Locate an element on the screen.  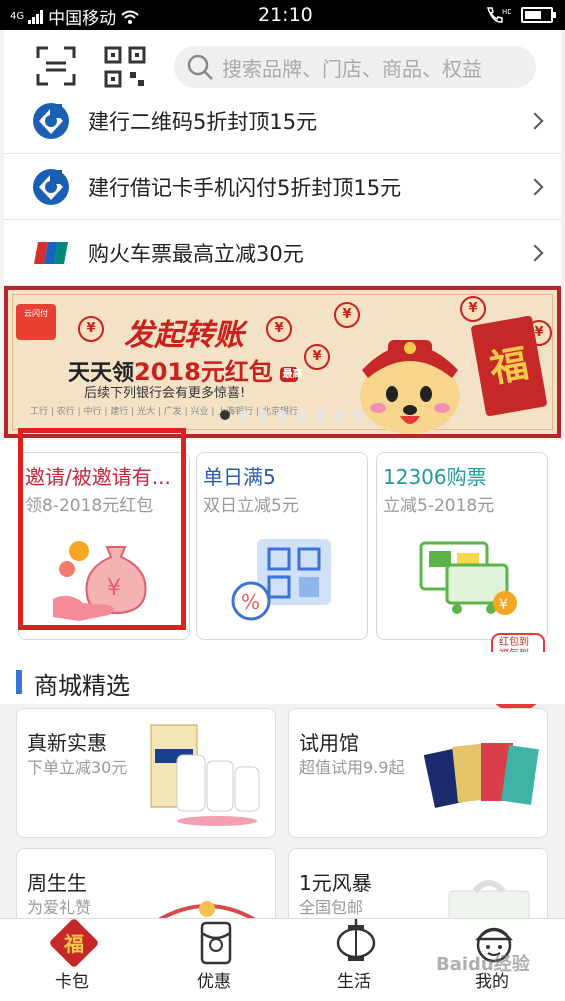
train-ticket-card: 12306购票 立减5-2018元 ¥ is located at coordinates (462, 546).